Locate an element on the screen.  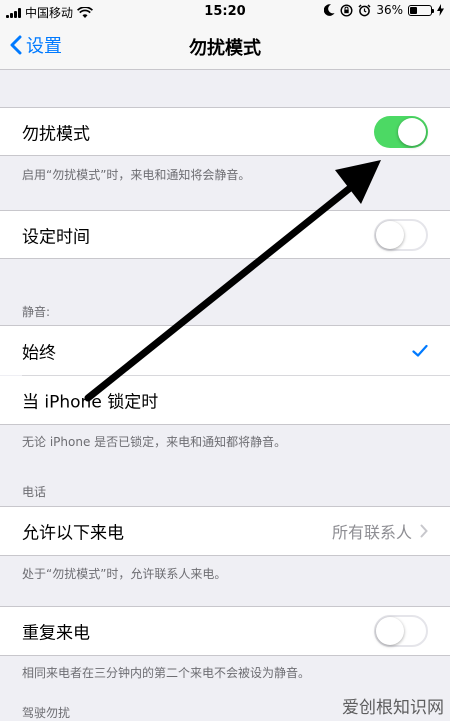
repeated-calls-row: 重复来电 is located at coordinates (225, 631).